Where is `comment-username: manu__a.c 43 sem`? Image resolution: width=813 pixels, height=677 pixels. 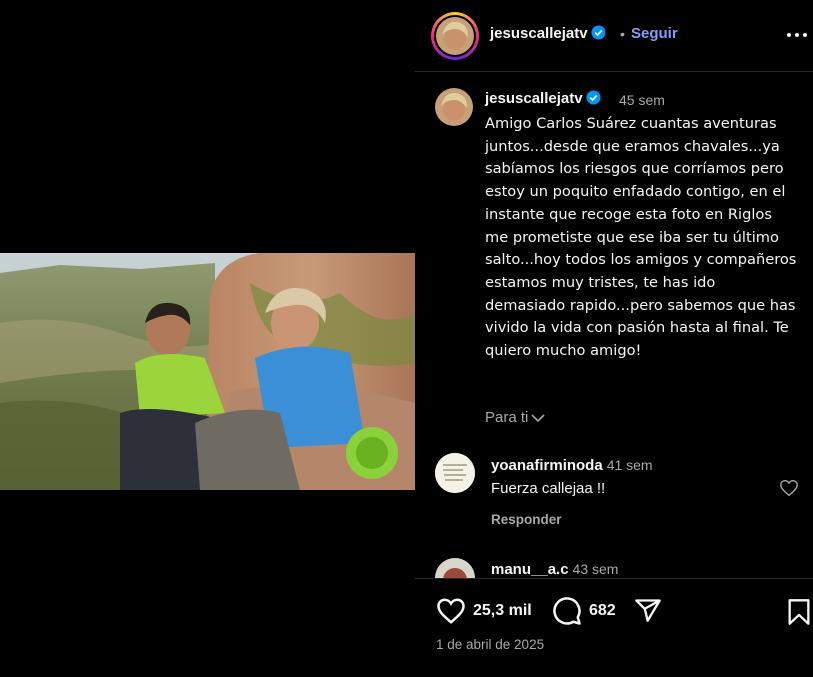
comment-username: manu__a.c 43 sem is located at coordinates (554, 569).